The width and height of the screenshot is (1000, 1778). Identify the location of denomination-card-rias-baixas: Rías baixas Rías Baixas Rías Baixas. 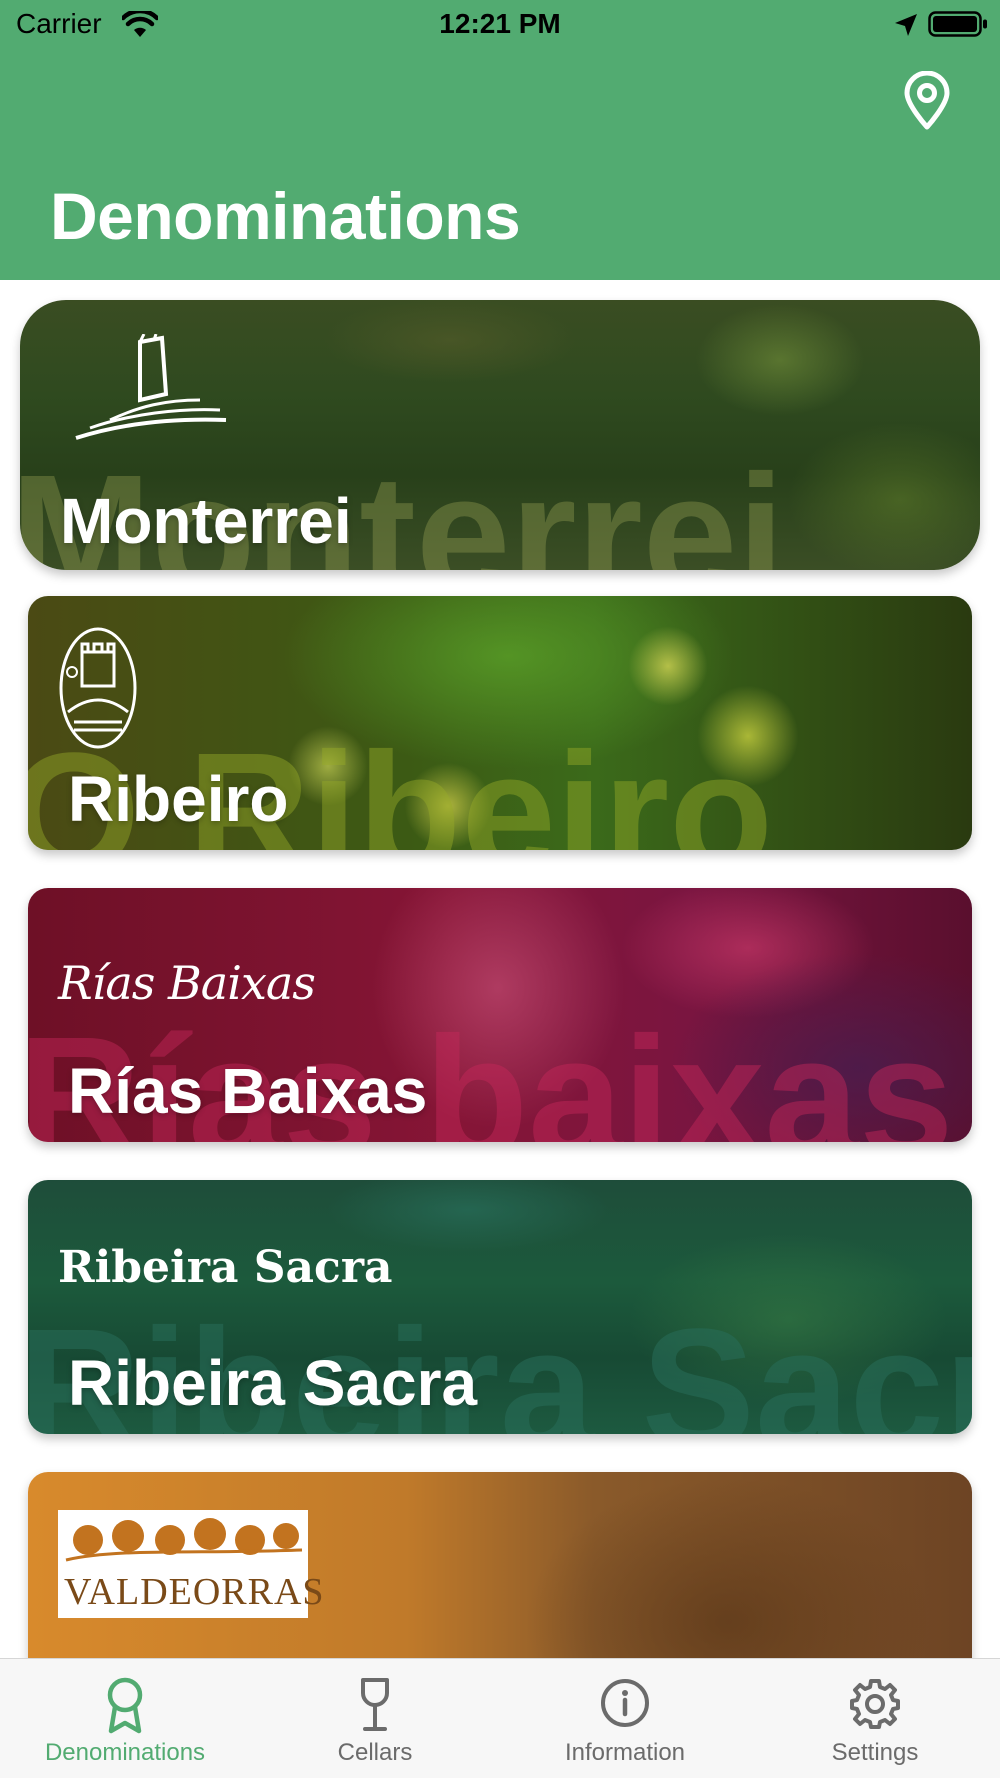
(500, 1015).